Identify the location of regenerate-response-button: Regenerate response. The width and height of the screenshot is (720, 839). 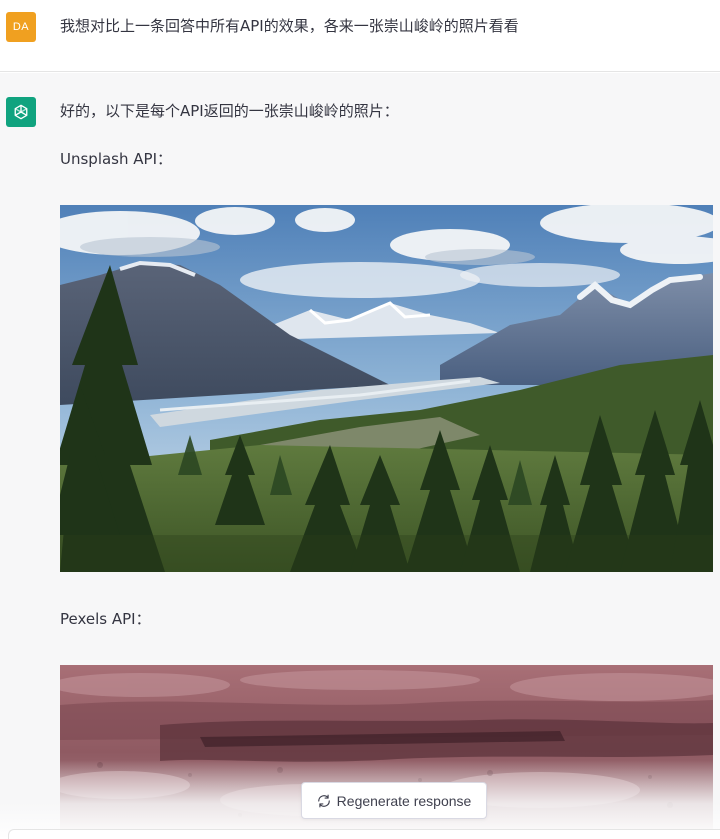
(394, 800).